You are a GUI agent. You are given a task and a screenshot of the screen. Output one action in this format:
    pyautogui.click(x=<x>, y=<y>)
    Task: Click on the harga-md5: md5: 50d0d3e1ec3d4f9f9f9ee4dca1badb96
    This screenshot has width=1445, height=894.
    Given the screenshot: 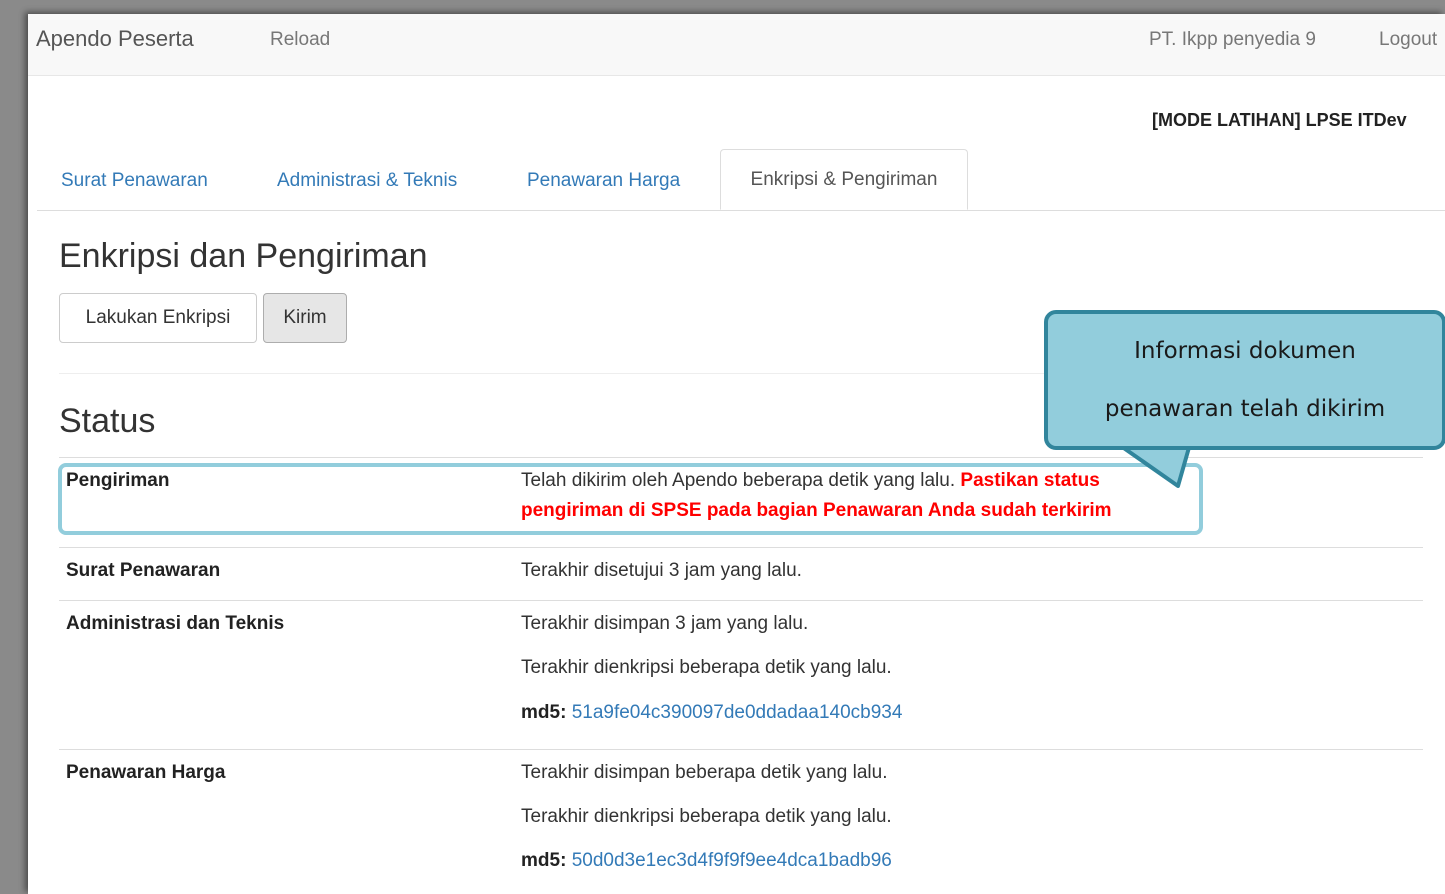 What is the action you would take?
    pyautogui.click(x=706, y=861)
    